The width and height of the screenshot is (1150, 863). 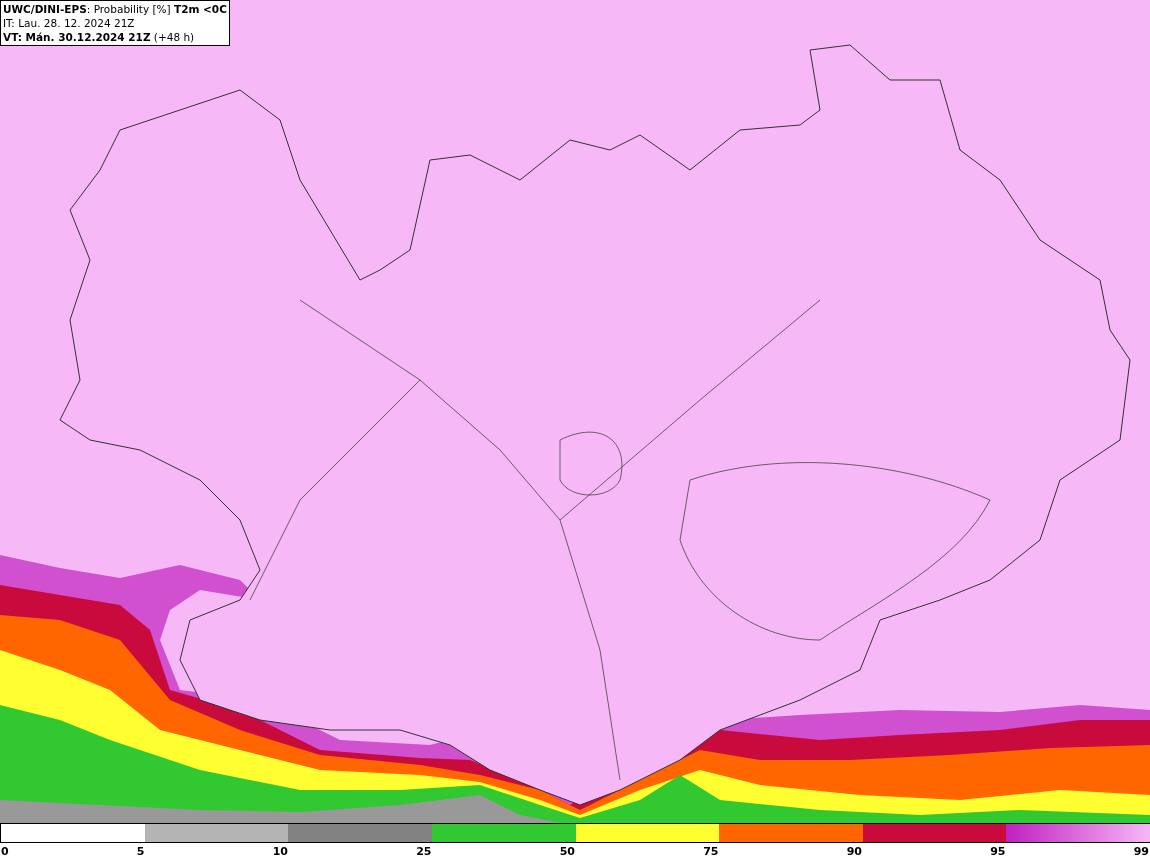 What do you see at coordinates (854, 852) in the screenshot?
I see `legend-tick-label: 90` at bounding box center [854, 852].